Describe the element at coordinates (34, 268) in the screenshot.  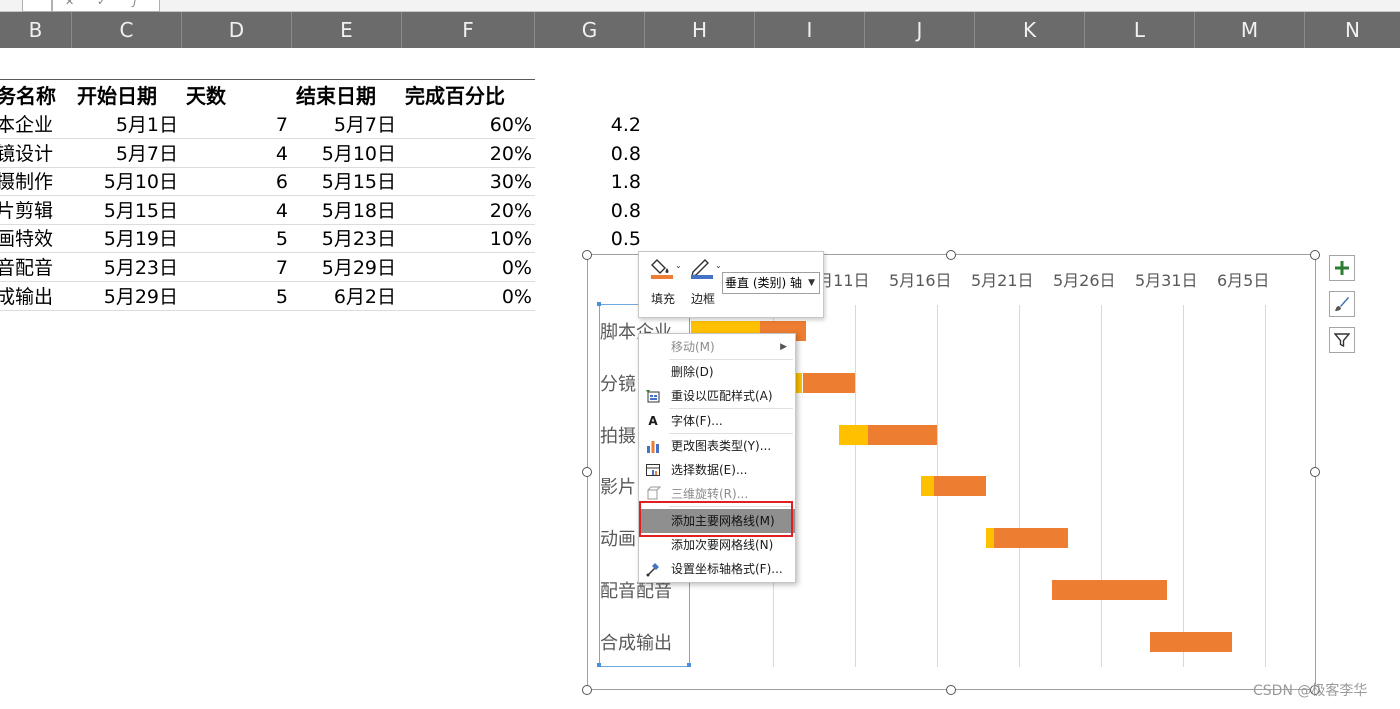
I see `cell-task-name: 音配音` at that location.